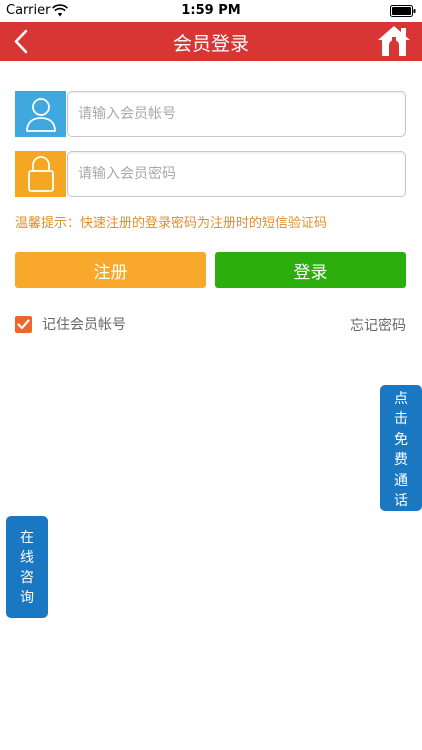 Image resolution: width=422 pixels, height=750 pixels. I want to click on password-row, so click(210, 174).